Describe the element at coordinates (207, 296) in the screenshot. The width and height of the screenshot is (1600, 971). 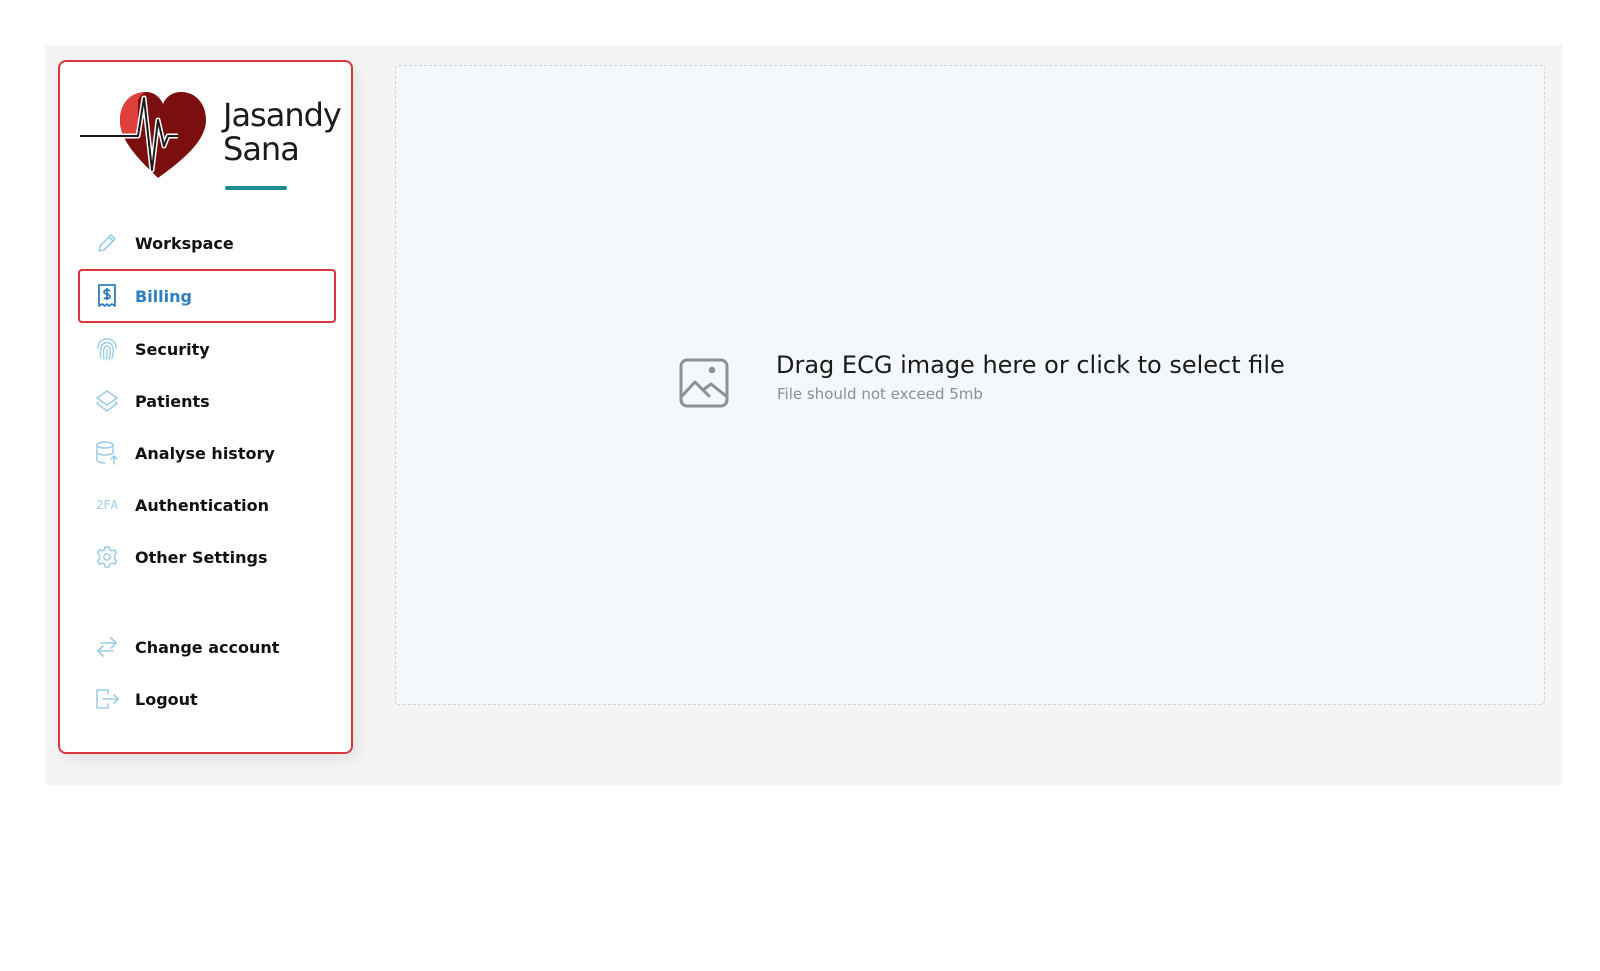
I see `sidebar-item-billing: Billing` at that location.